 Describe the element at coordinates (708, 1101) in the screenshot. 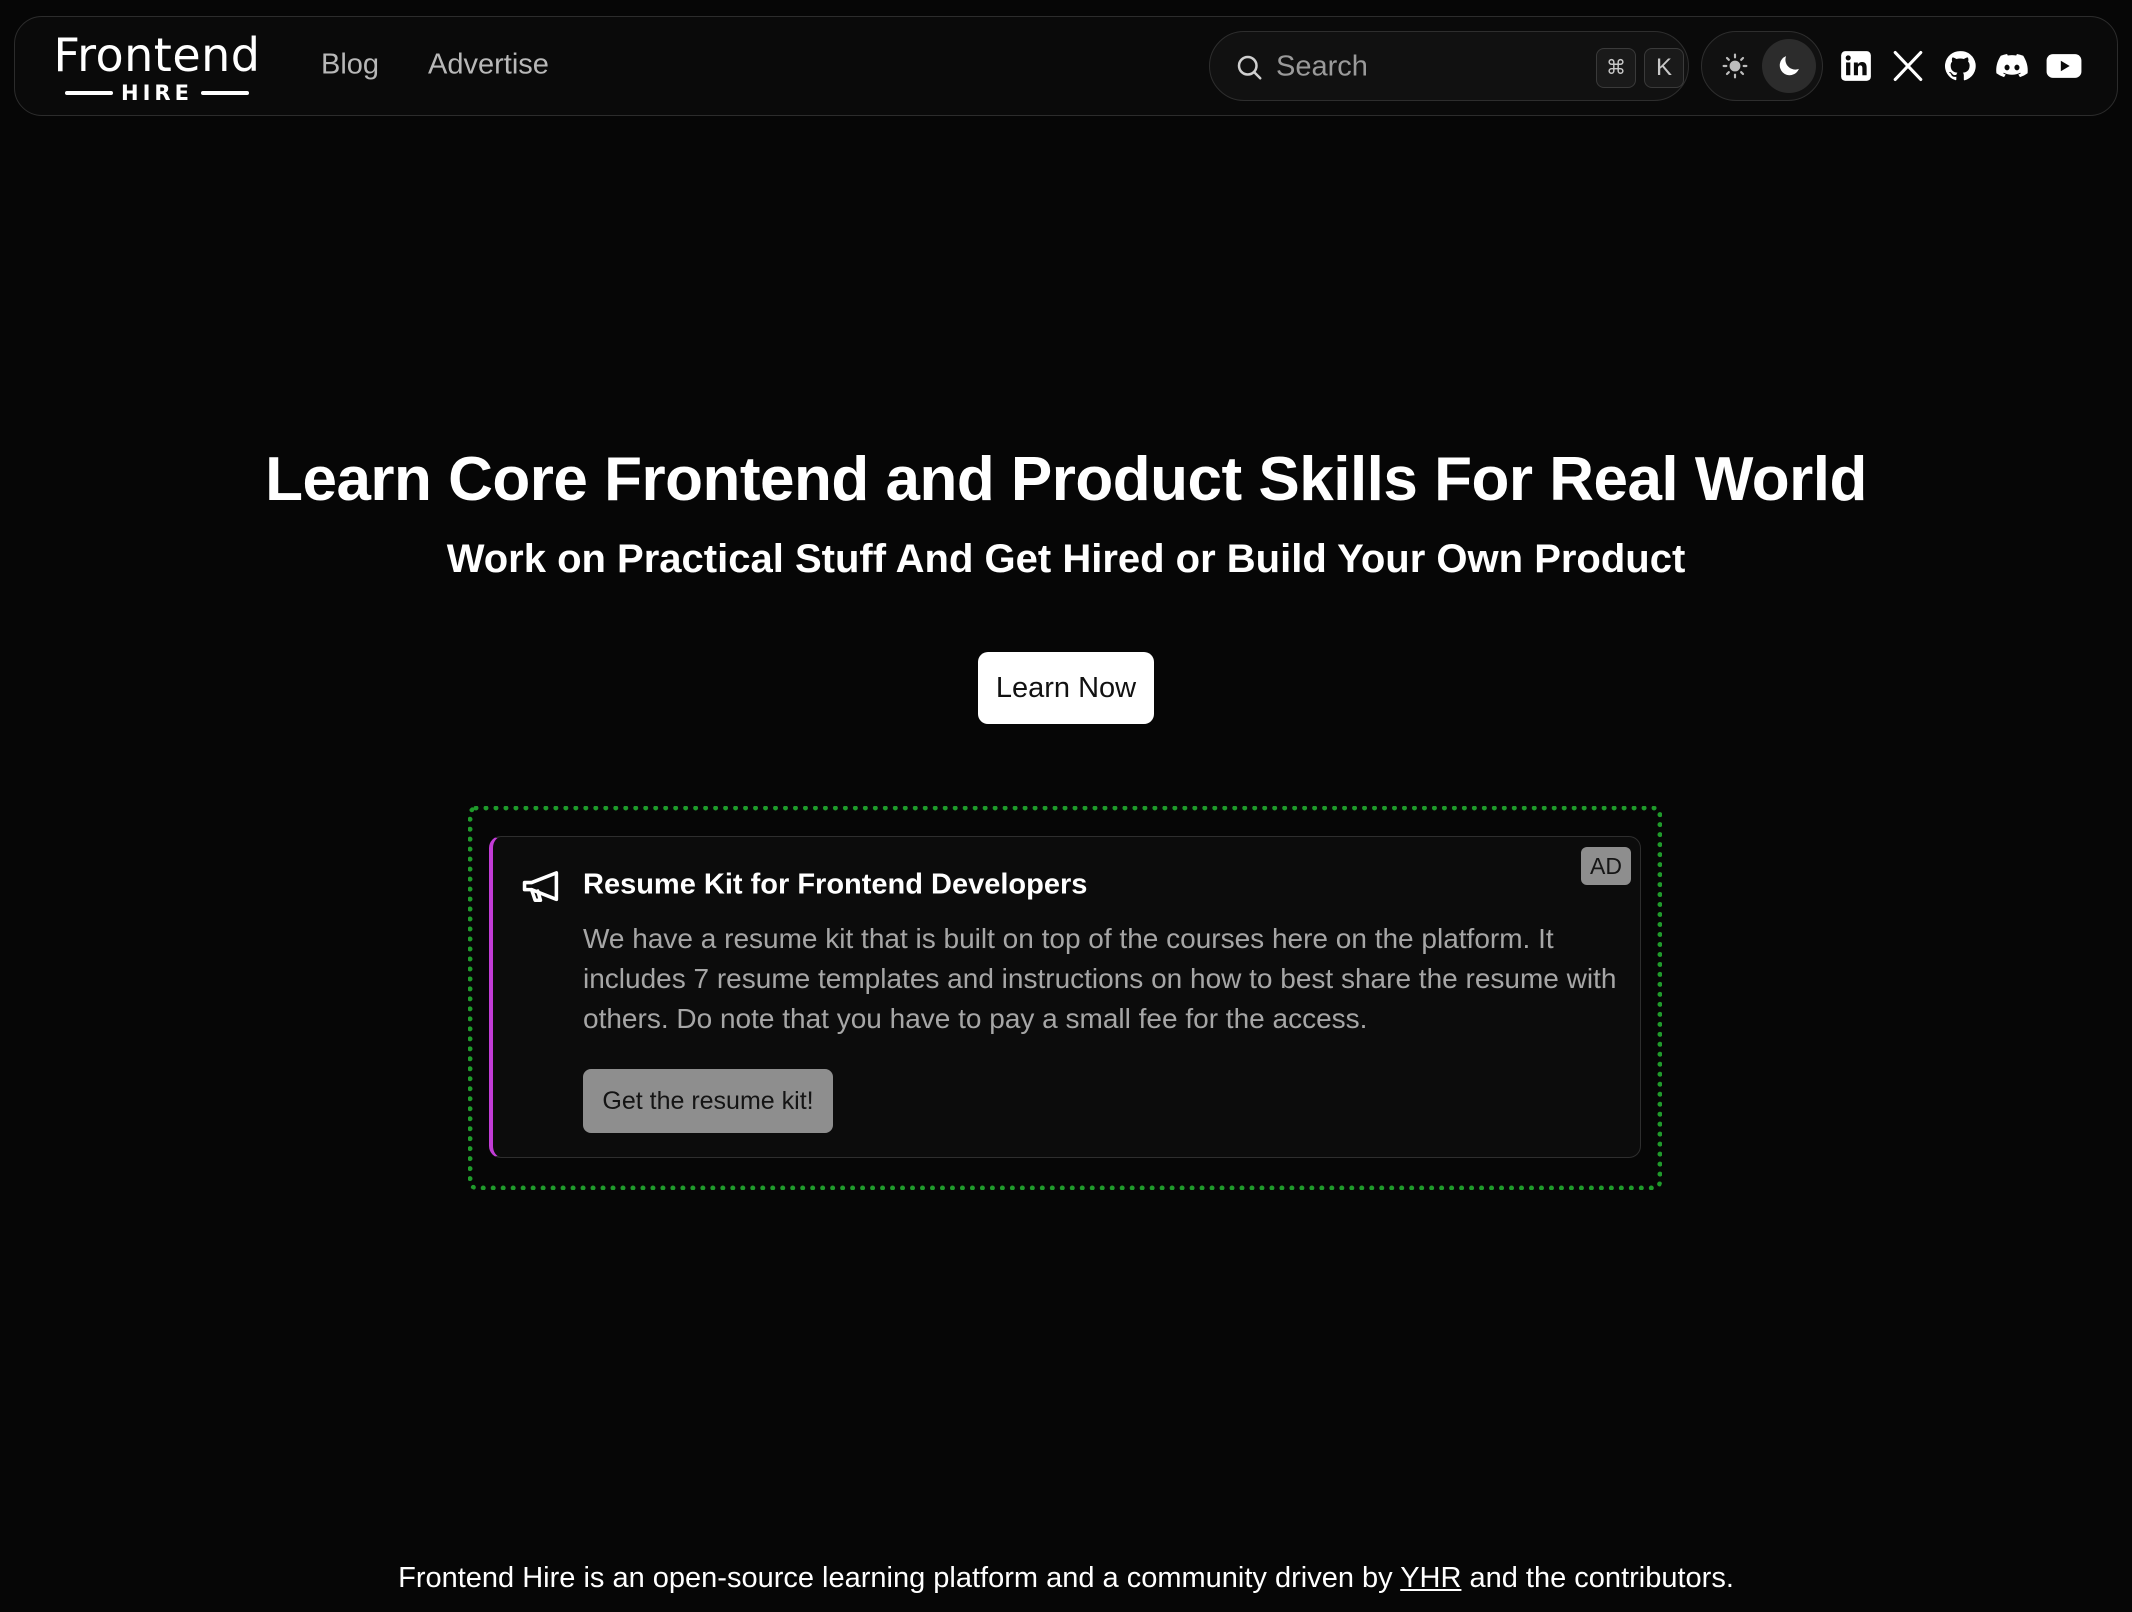

I see `get-resume-kit-button: Get the resume kit!` at that location.